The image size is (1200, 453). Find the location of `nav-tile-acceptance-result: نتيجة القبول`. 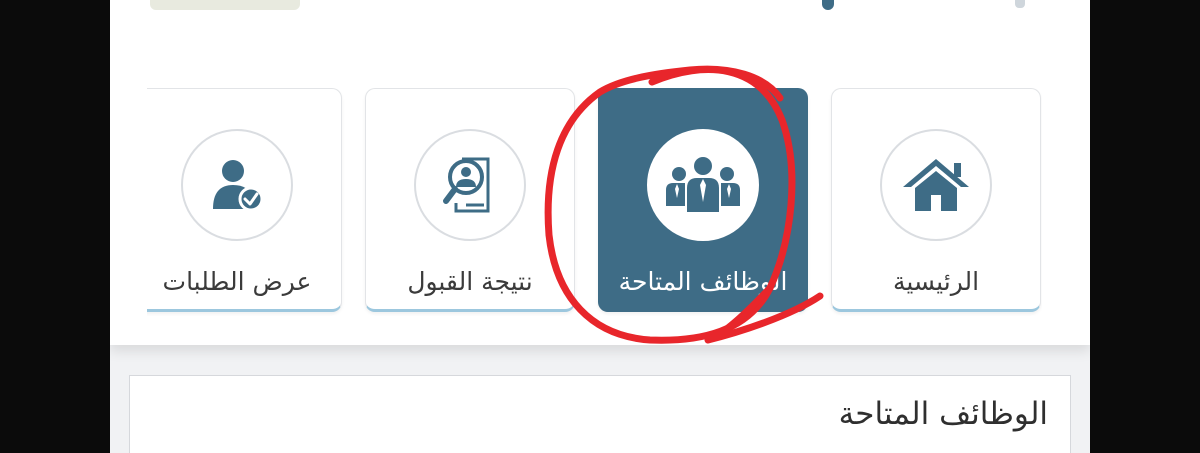

nav-tile-acceptance-result: نتيجة القبول is located at coordinates (470, 200).